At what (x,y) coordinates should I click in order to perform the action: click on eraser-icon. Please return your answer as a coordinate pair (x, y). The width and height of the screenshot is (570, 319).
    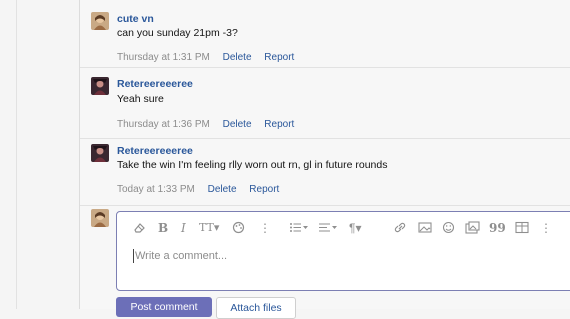
    Looking at the image, I should click on (139, 228).